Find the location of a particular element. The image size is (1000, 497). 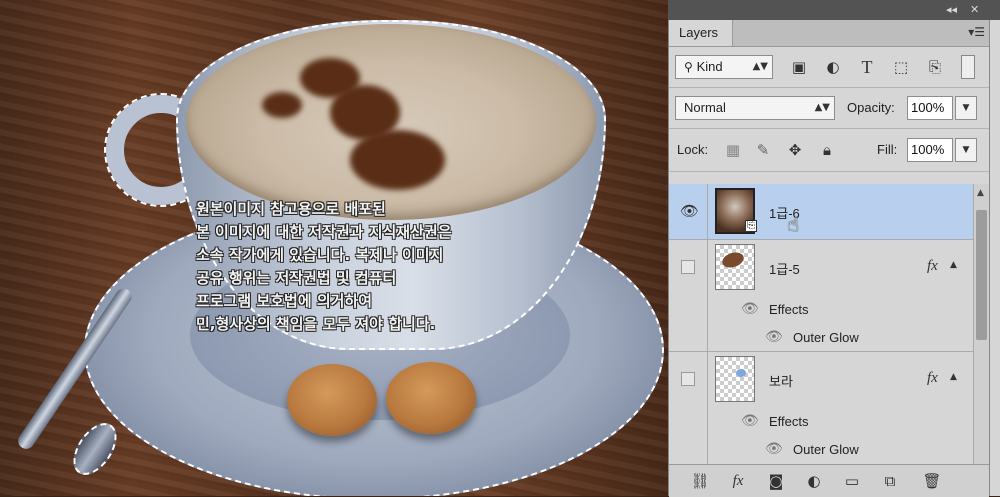

lock-all-icon: 🔒︎ is located at coordinates (827, 150).